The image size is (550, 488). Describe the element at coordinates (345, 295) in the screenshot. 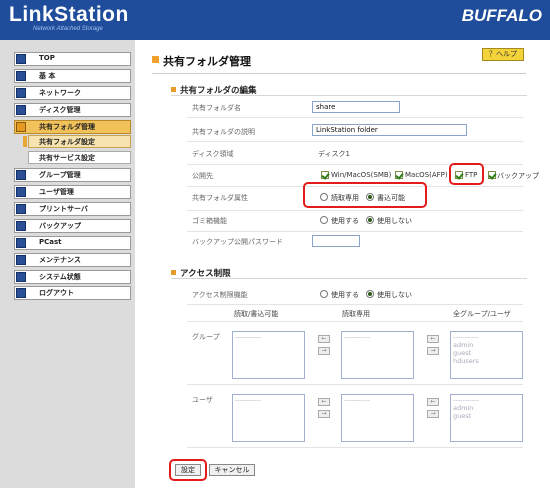

I see `access-limit-use-option-label: 使用する` at that location.